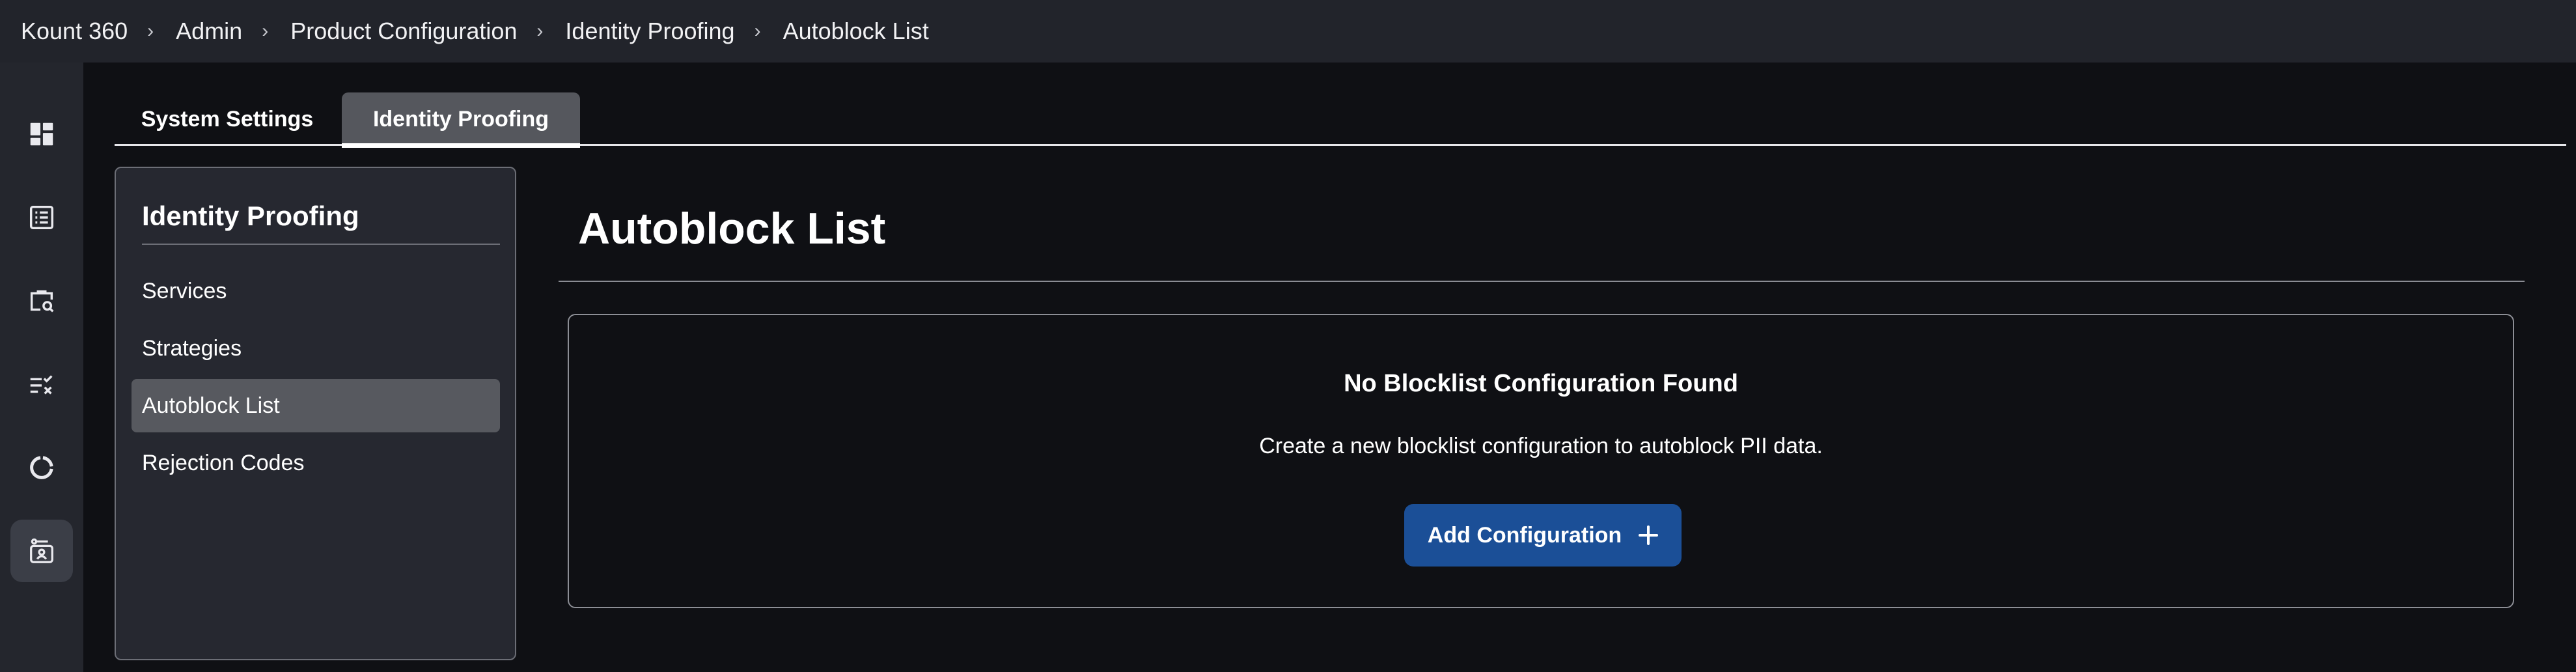  What do you see at coordinates (209, 32) in the screenshot?
I see `breadcrumb-item-admin: Admin` at bounding box center [209, 32].